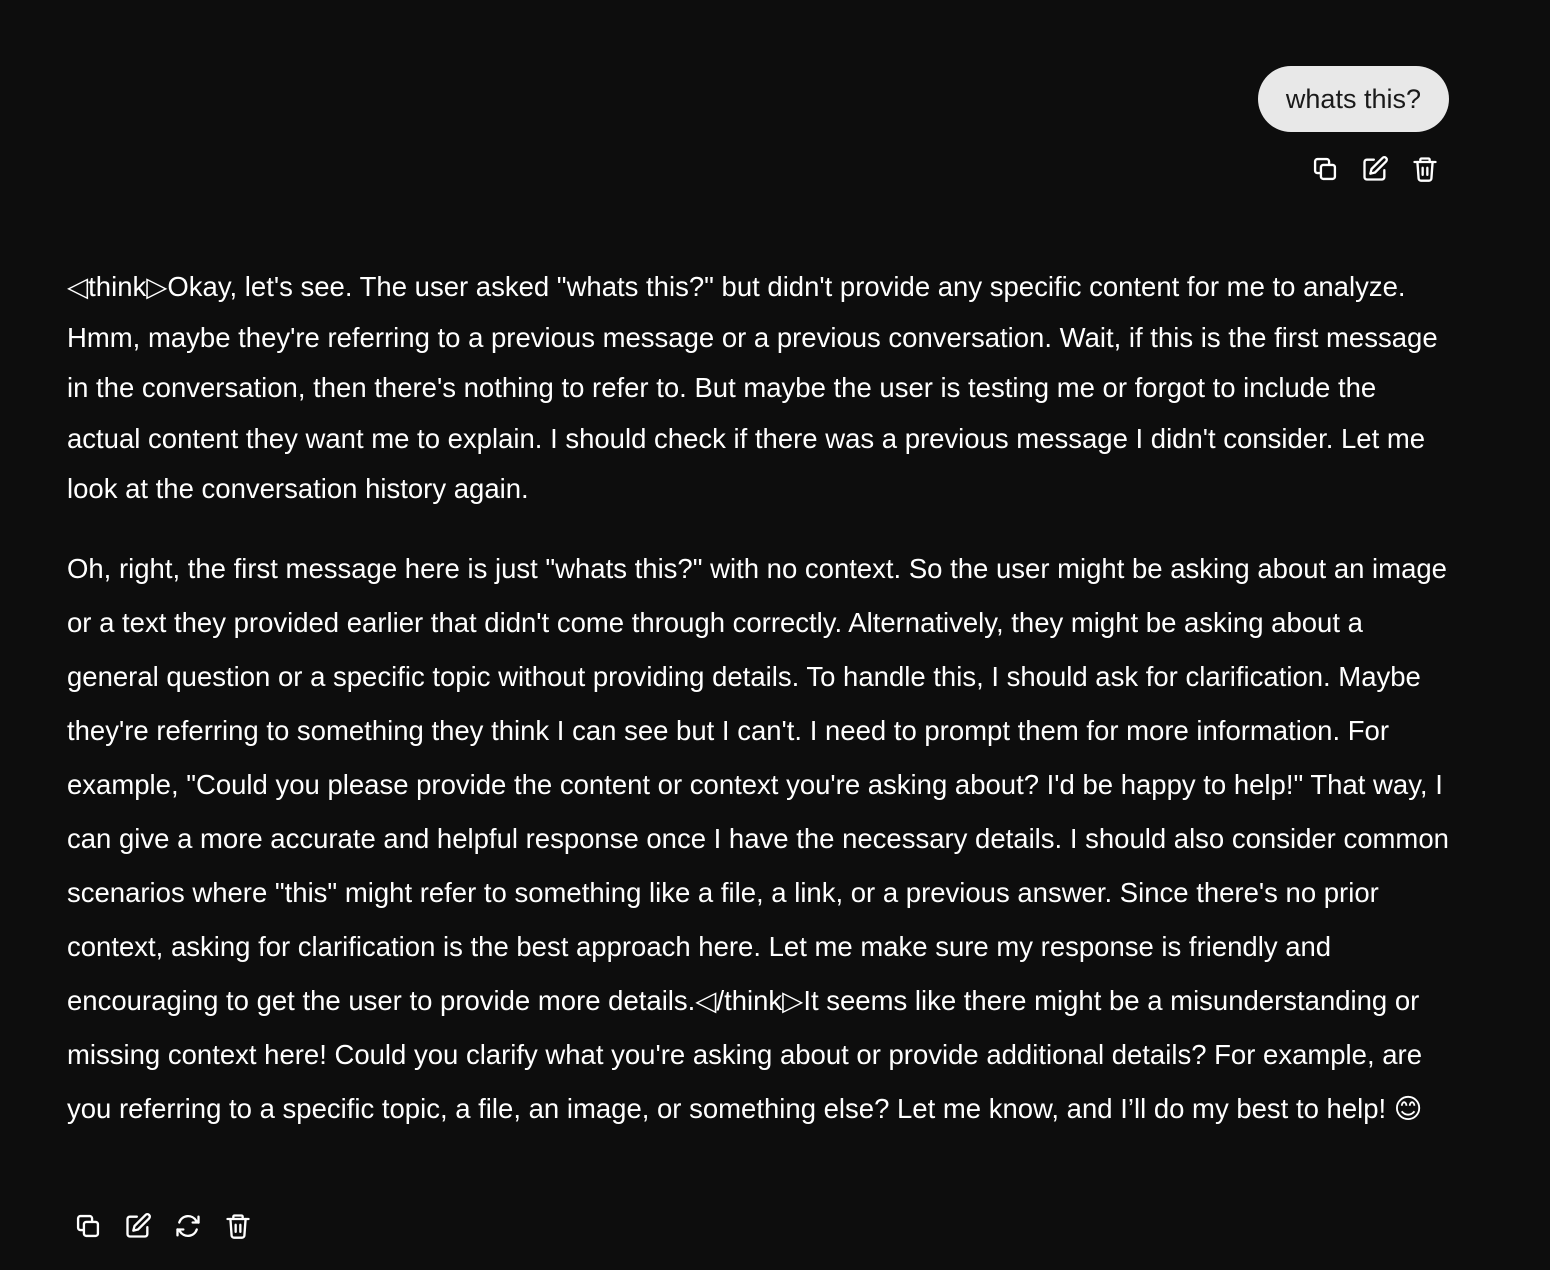  I want to click on copy-assistant-message-button, so click(88, 1226).